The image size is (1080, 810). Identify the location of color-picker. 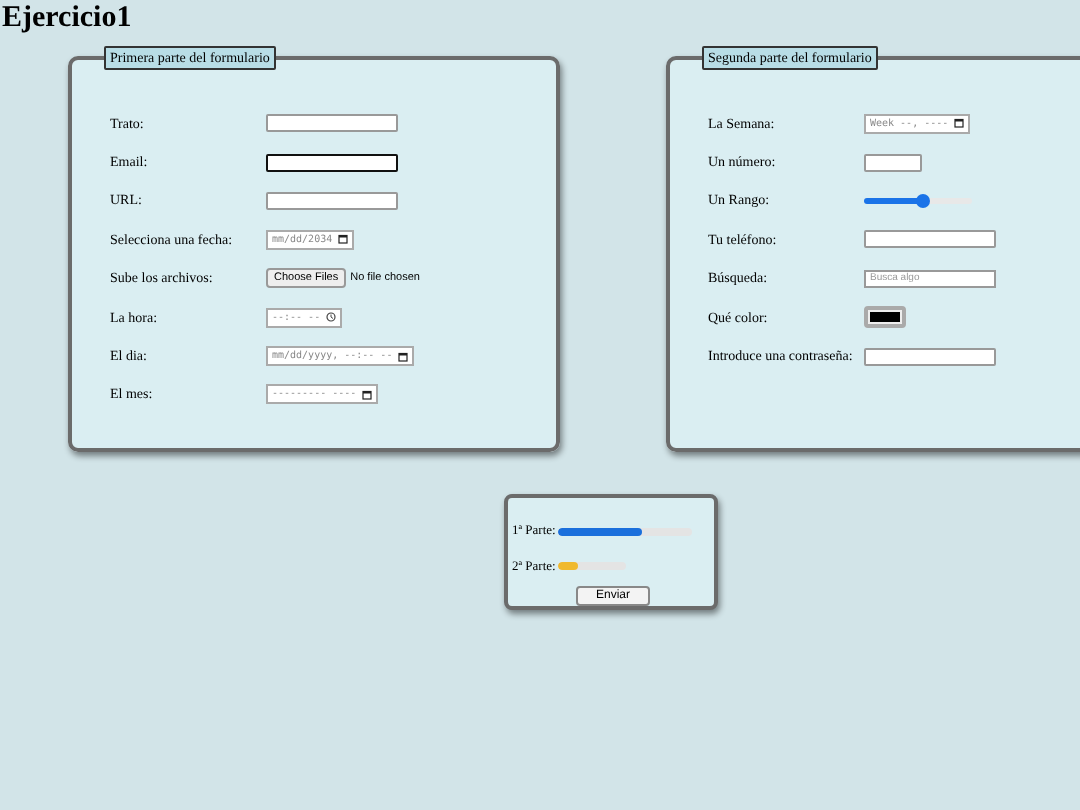
(885, 317).